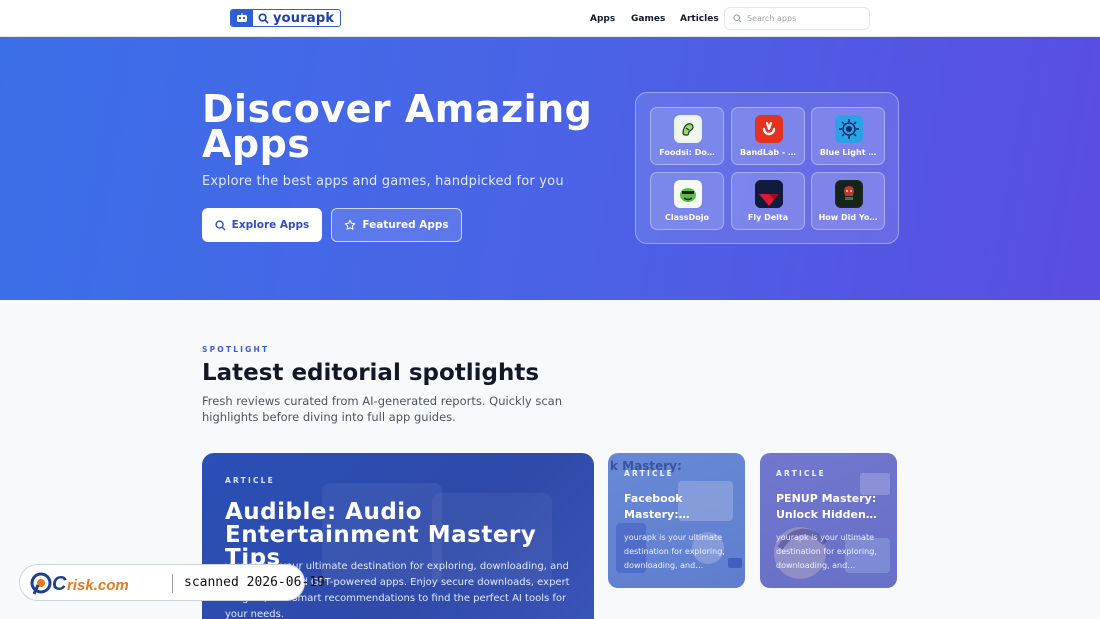 This screenshot has height=619, width=1100. What do you see at coordinates (98, 585) in the screenshot?
I see `svg-text: risk.com` at bounding box center [98, 585].